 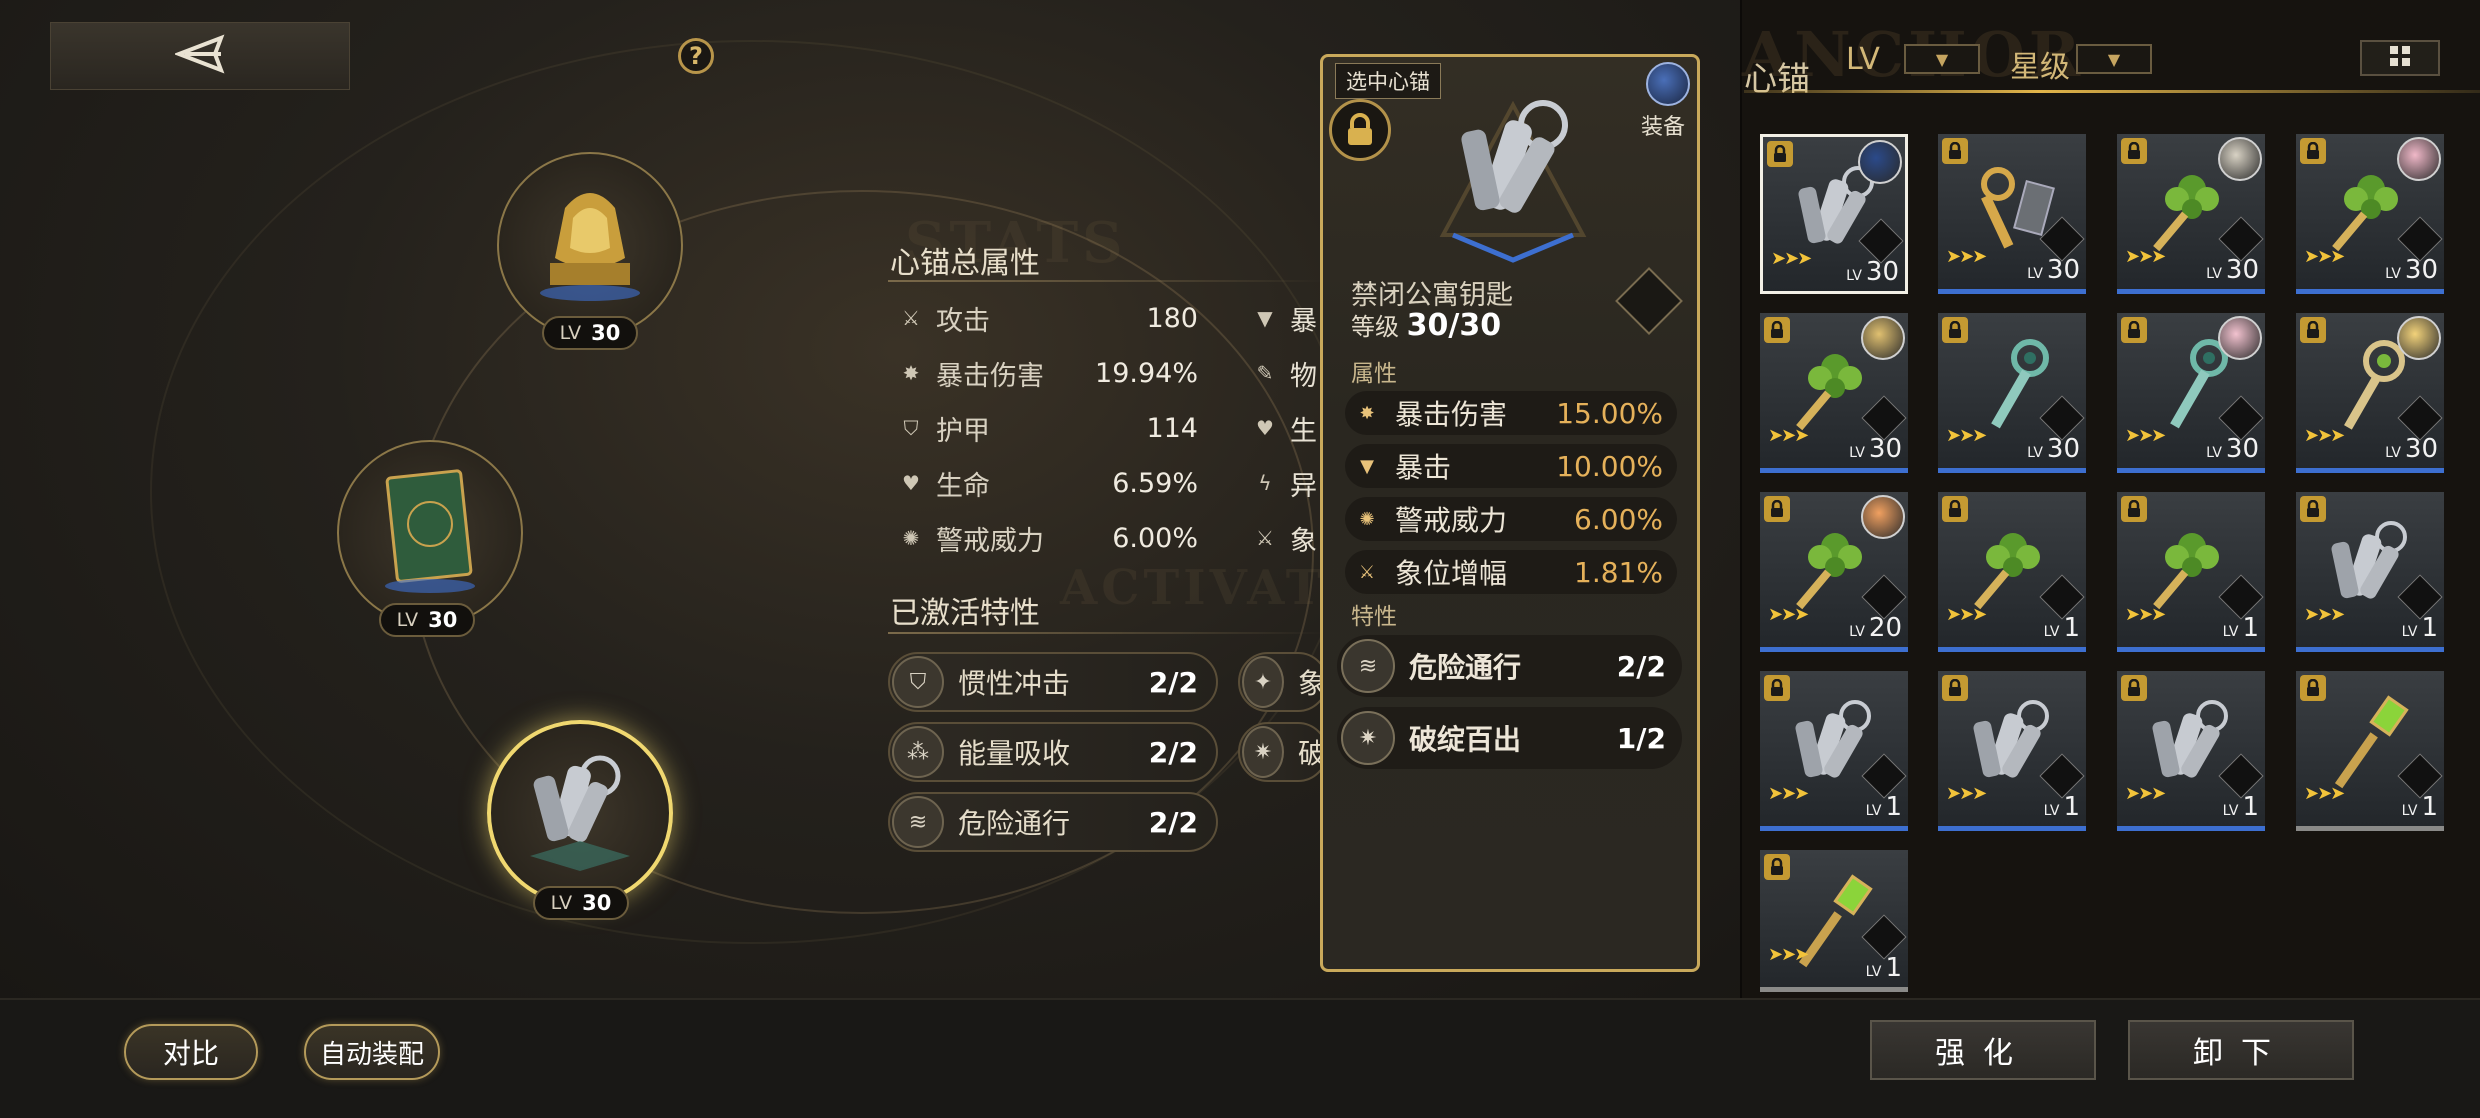 What do you see at coordinates (1511, 413) in the screenshot?
I see `detail-attr-crit-damage: ✸ 暴击伤害 15.00%` at bounding box center [1511, 413].